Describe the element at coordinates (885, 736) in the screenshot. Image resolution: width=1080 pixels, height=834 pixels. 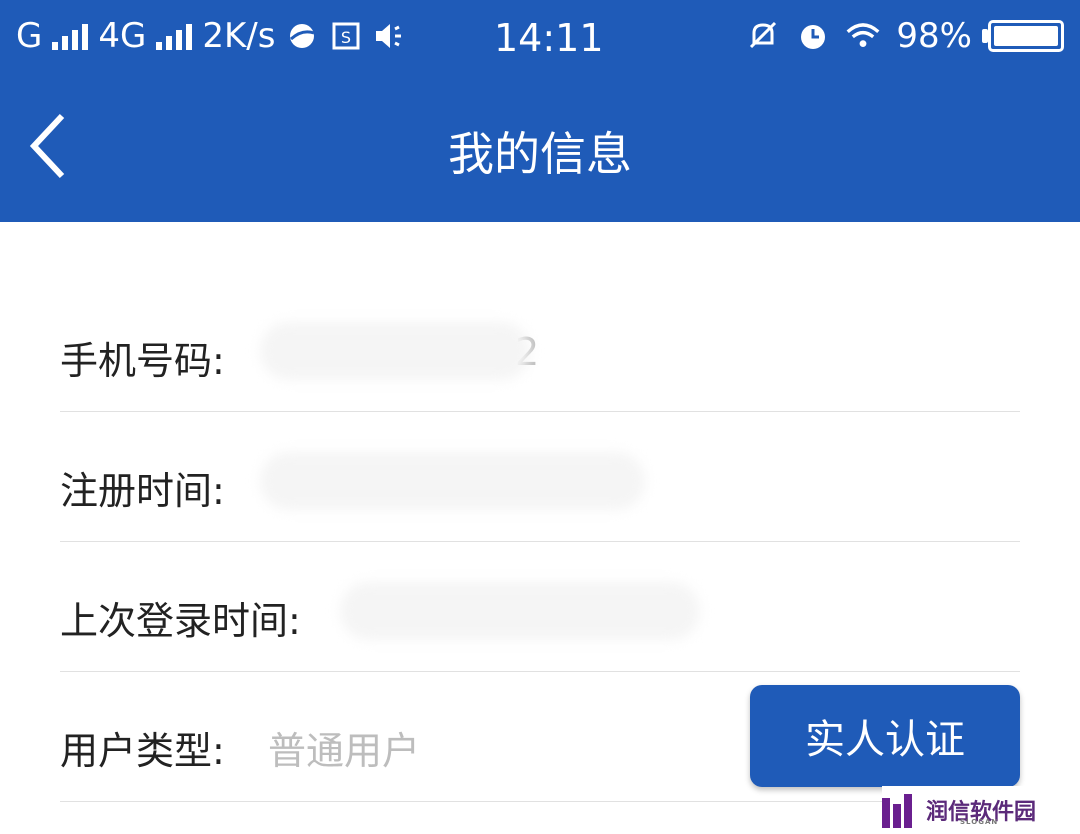
I see `verify-identity-button: 实人认证` at that location.